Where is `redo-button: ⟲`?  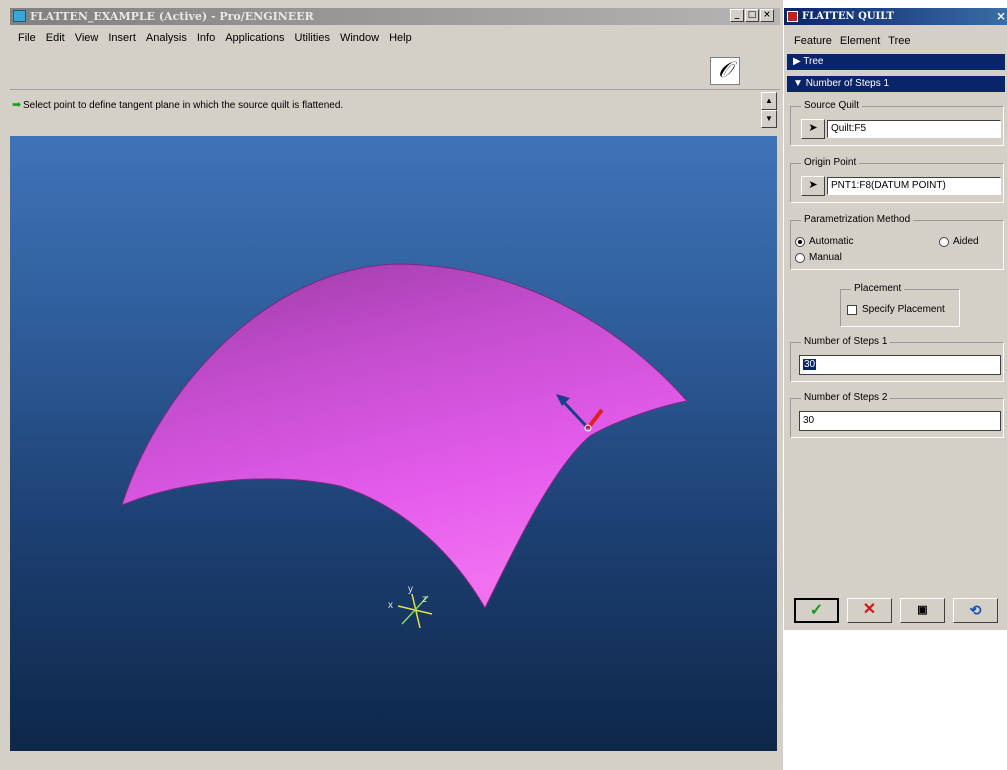
redo-button: ⟲ is located at coordinates (975, 610).